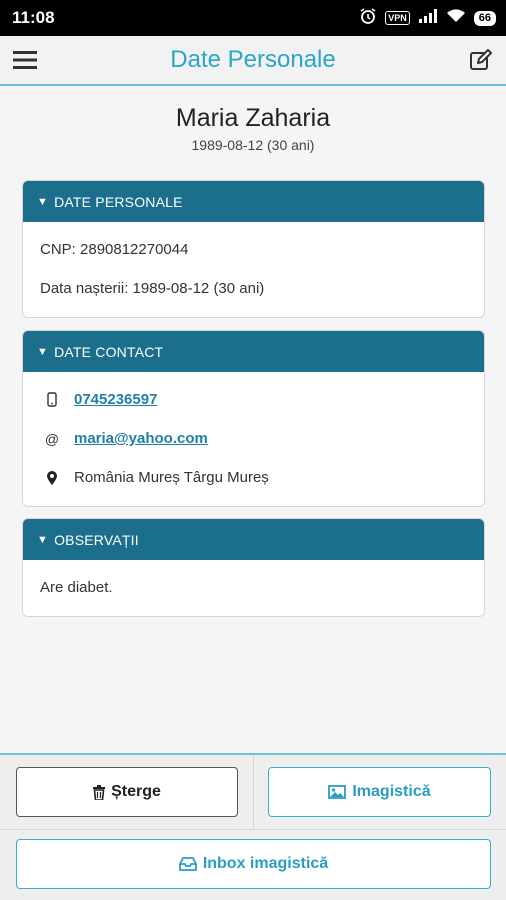  Describe the element at coordinates (484, 18) in the screenshot. I see `battery-badge: 66` at that location.